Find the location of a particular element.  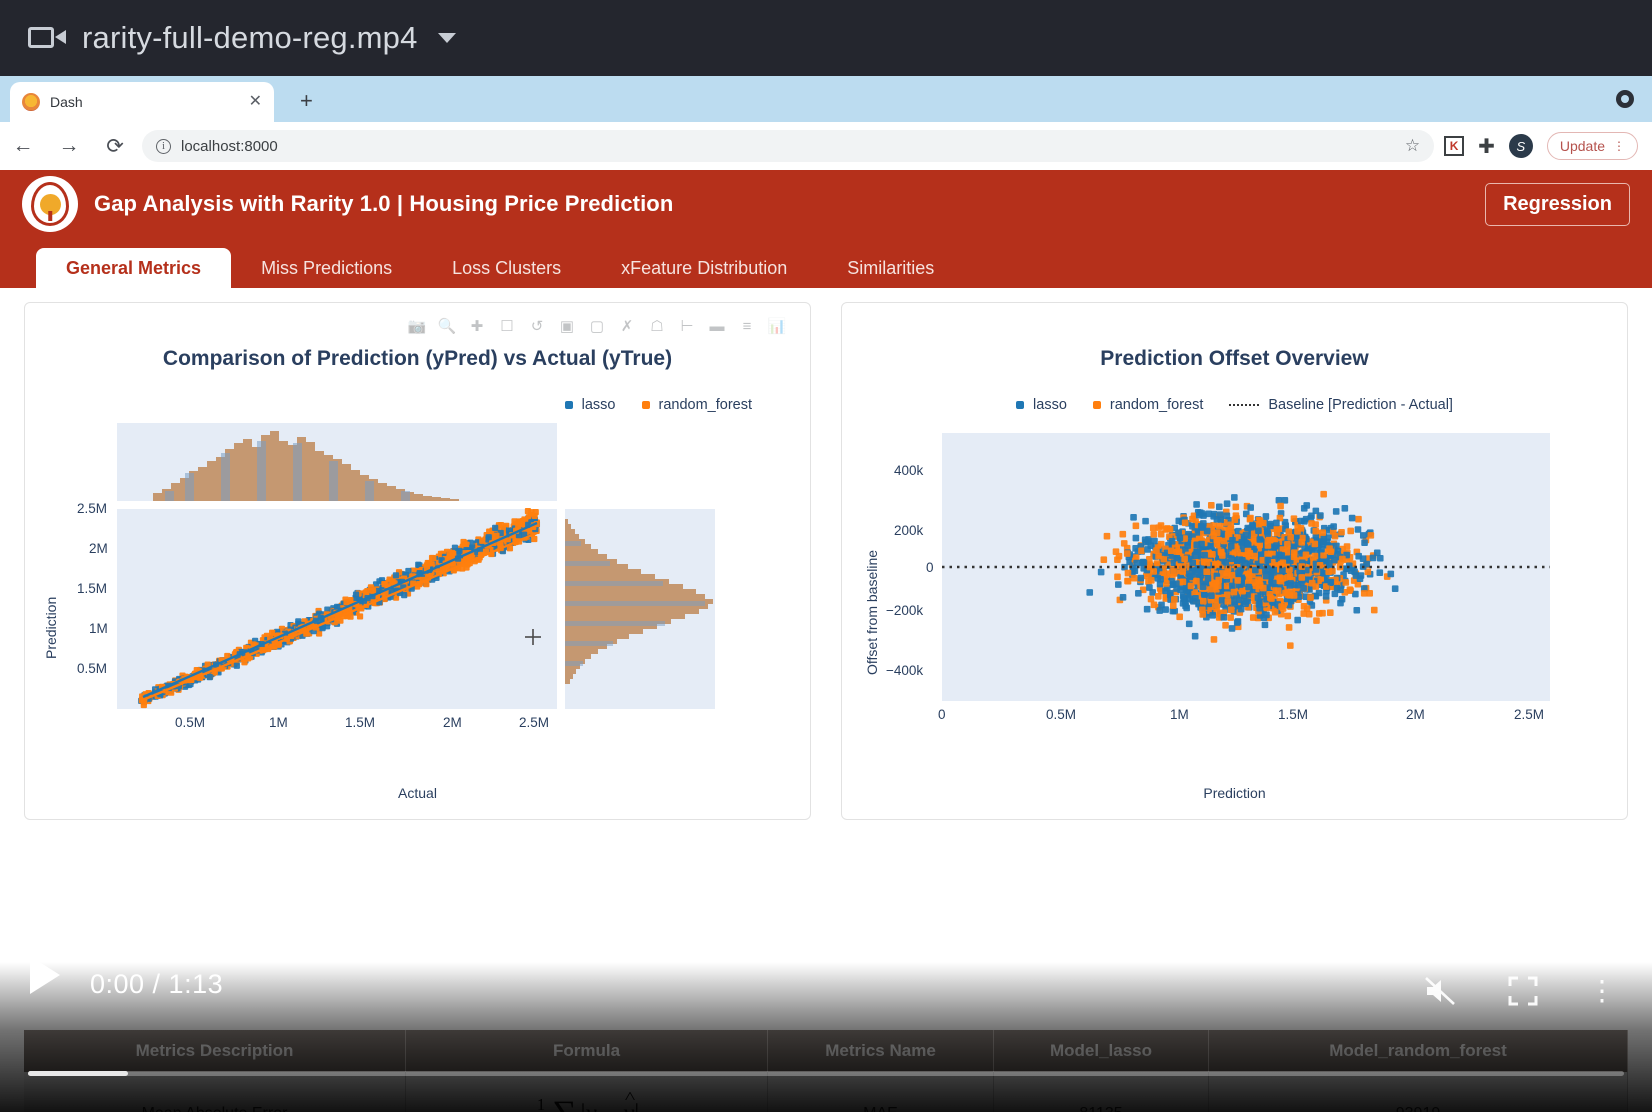

tab-miss-predictions: Miss Predictions is located at coordinates (326, 268).